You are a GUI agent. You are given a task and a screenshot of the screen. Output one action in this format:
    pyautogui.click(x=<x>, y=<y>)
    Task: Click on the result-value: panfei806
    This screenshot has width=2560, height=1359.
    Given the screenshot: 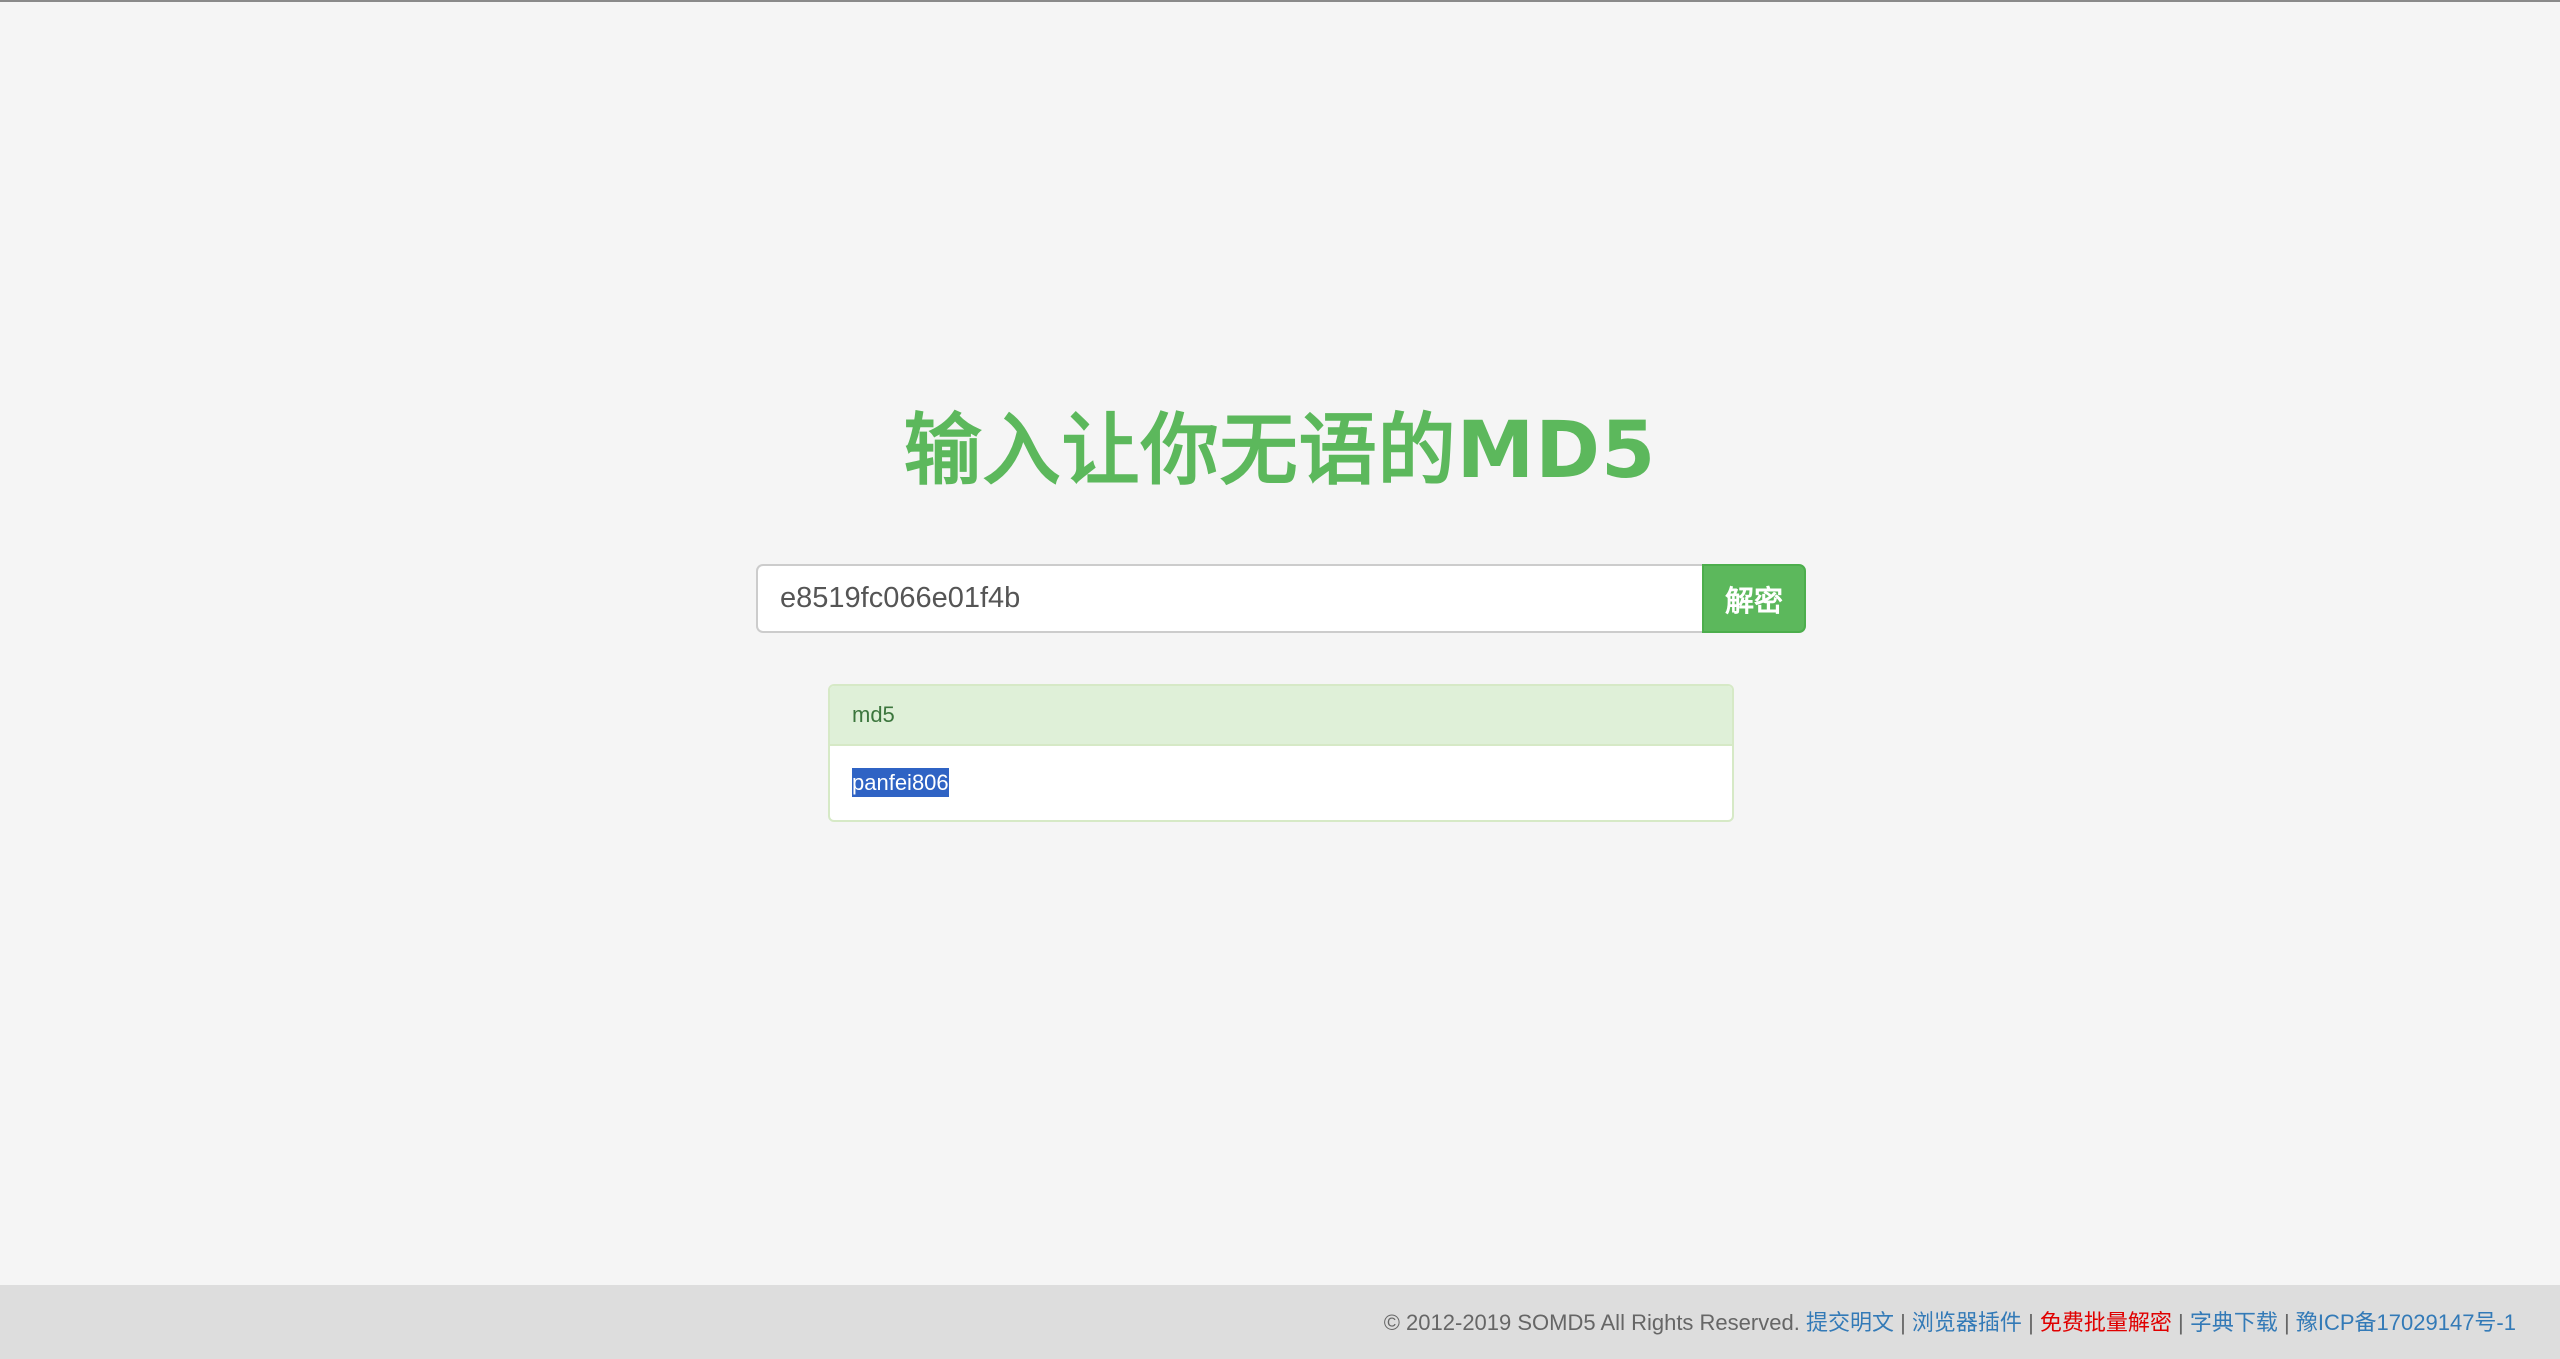 What is the action you would take?
    pyautogui.click(x=900, y=782)
    